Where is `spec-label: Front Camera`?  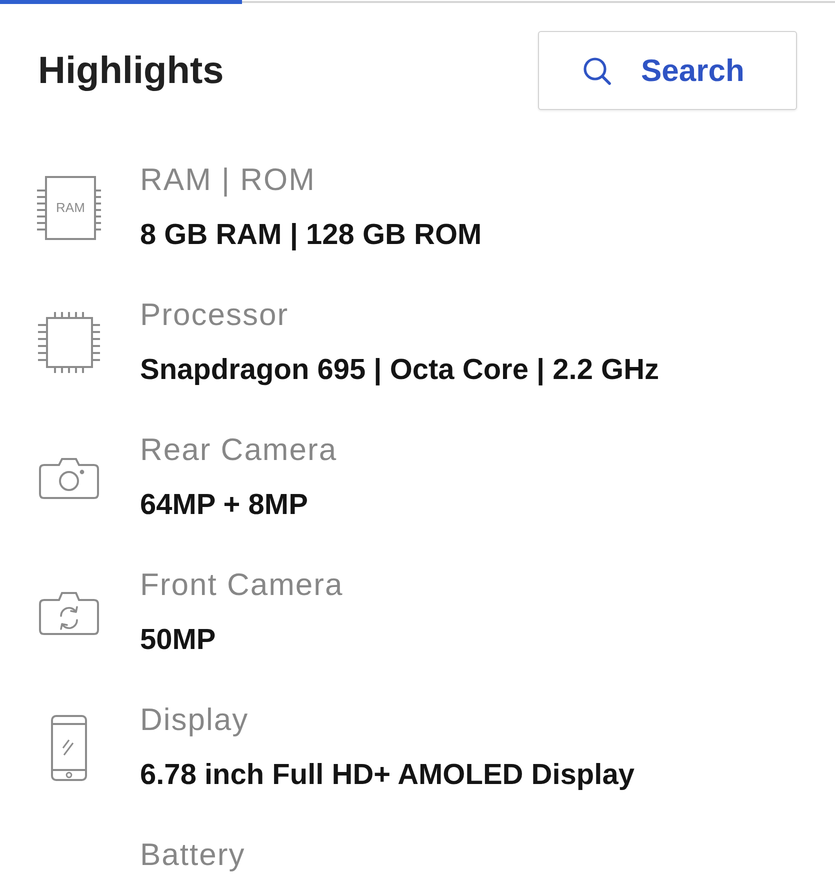
spec-label: Front Camera is located at coordinates (242, 585).